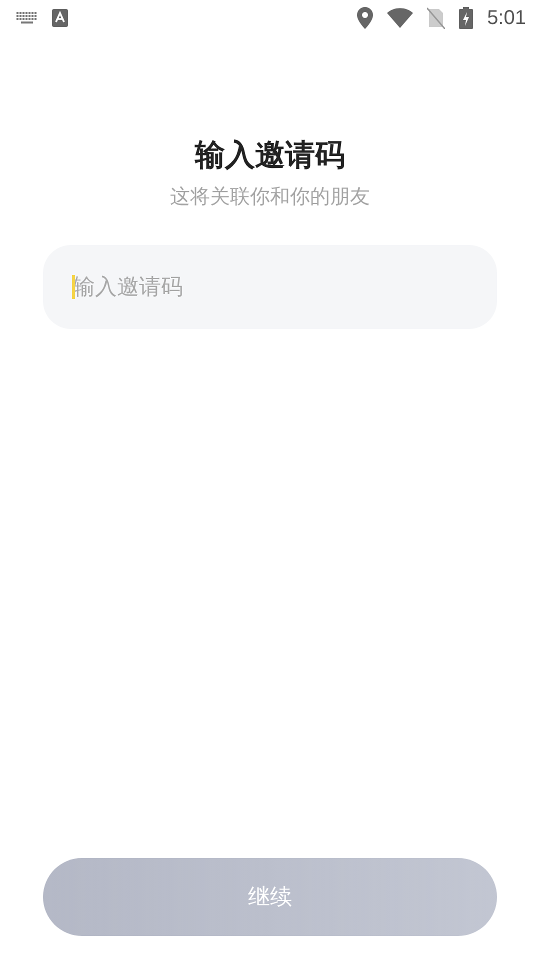 The height and width of the screenshot is (960, 540). I want to click on page-title: 输入邀请码, so click(270, 156).